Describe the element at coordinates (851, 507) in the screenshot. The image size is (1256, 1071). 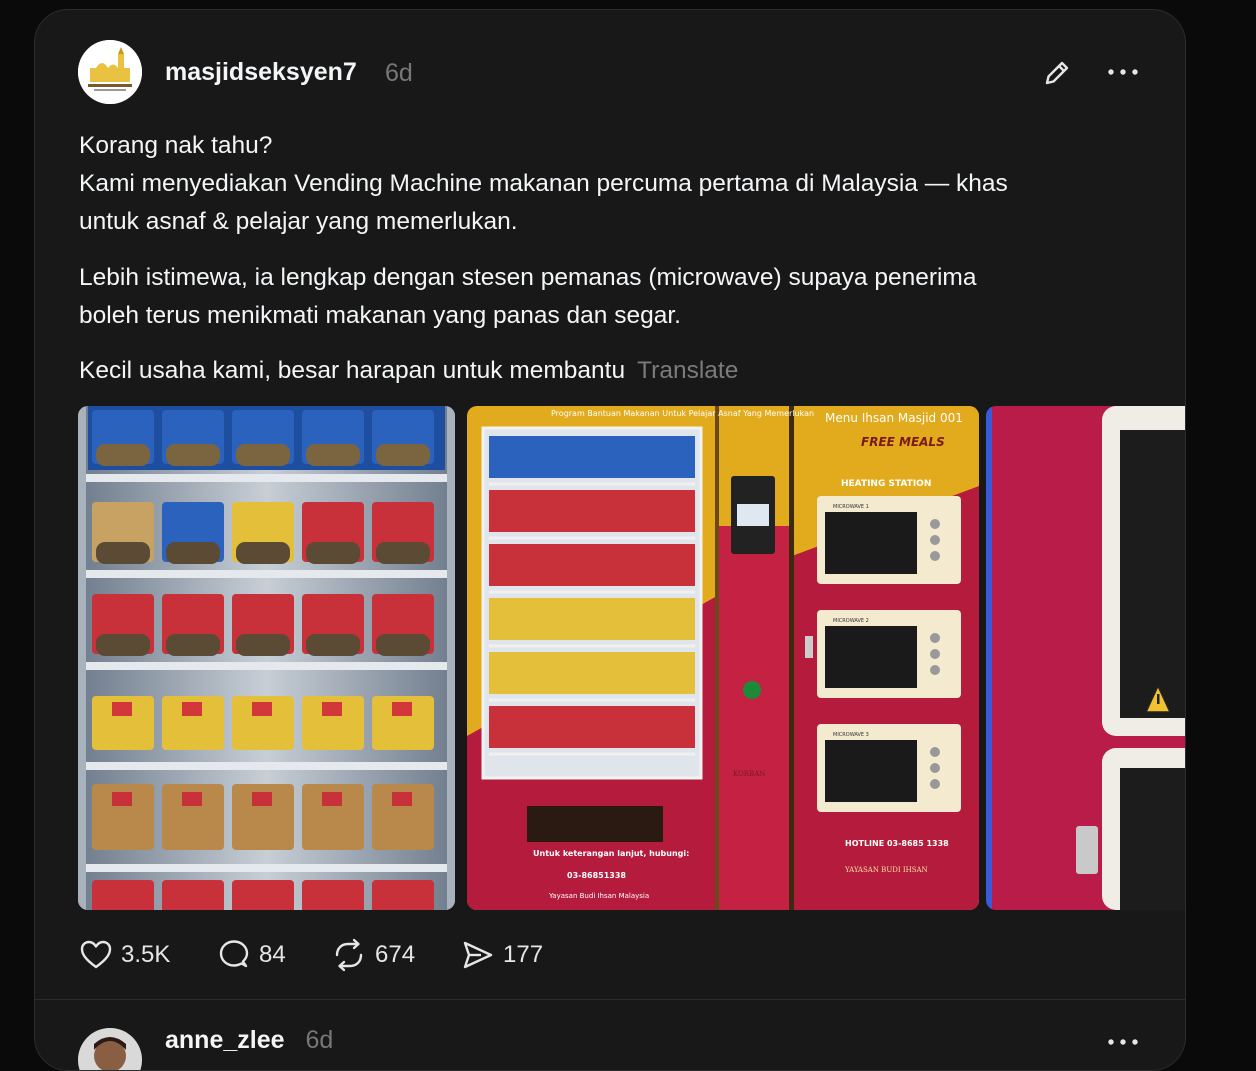
I see `microwave-1-label: MICROWAVE 1` at that location.